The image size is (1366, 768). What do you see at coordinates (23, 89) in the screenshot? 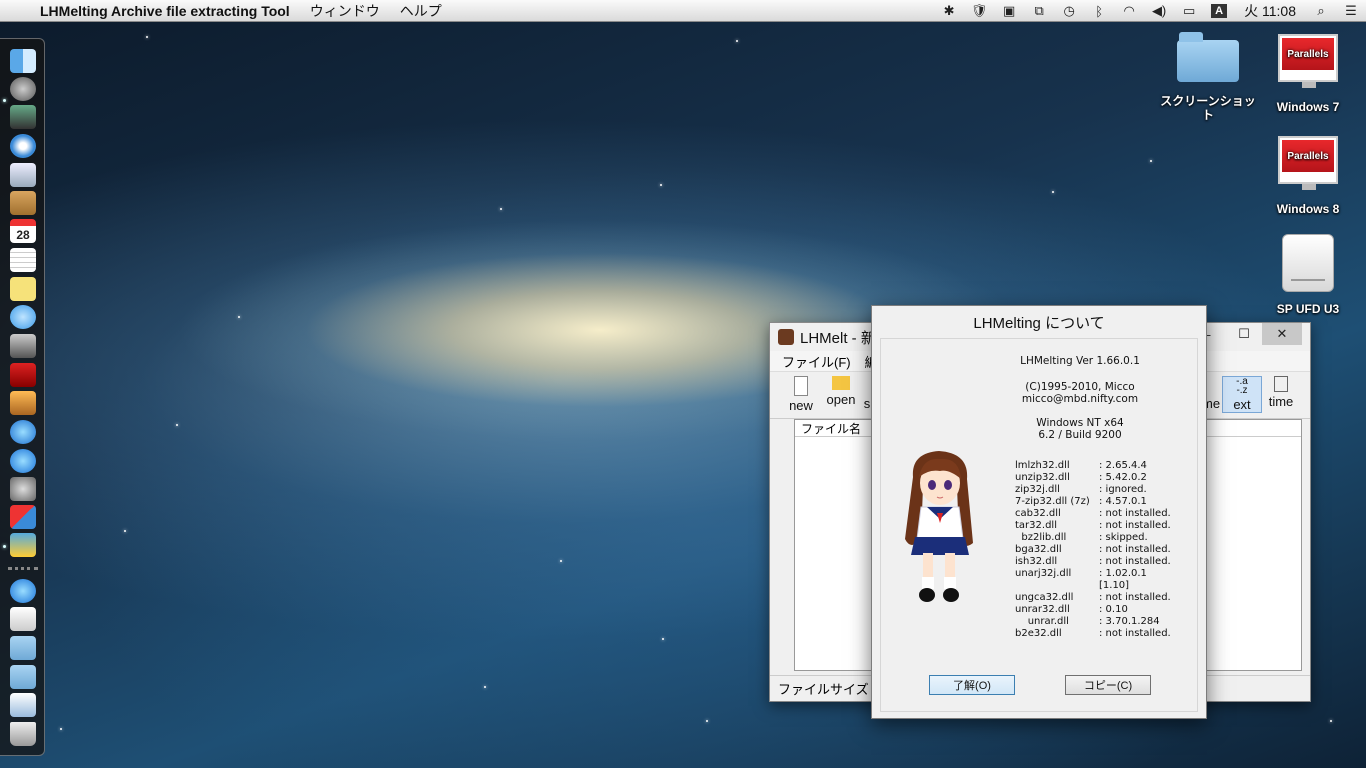
I see `launchpad-icon` at bounding box center [23, 89].